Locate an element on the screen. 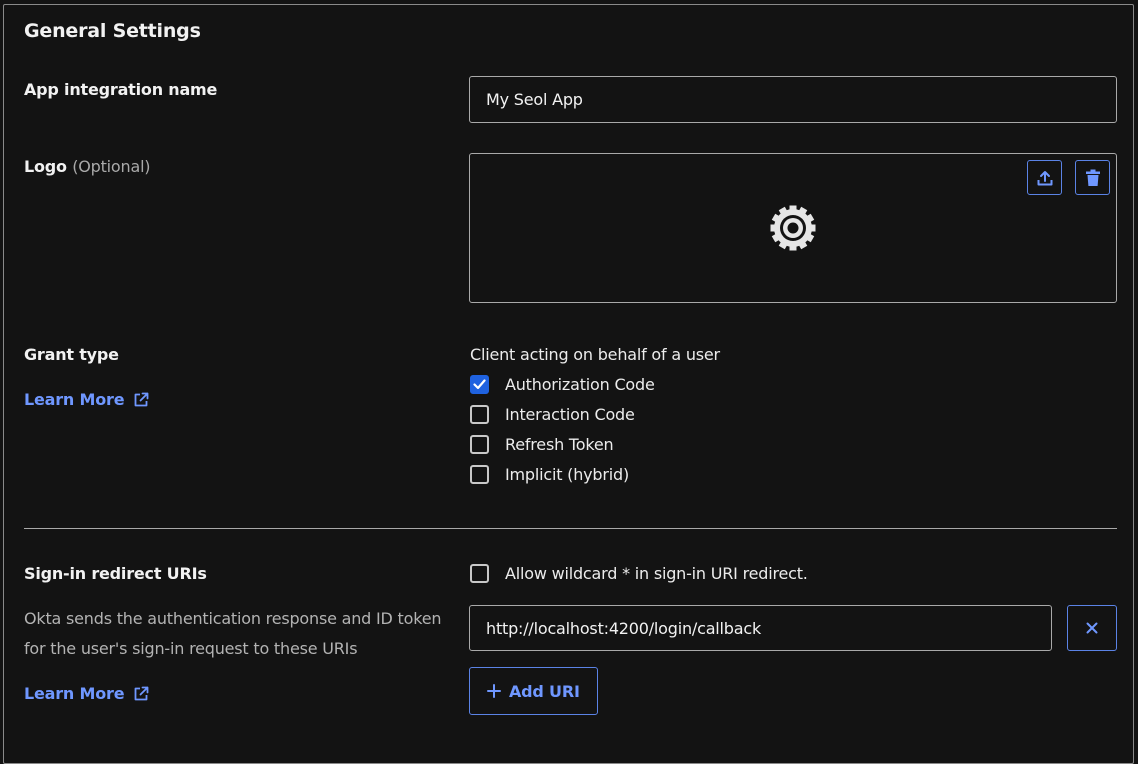 The width and height of the screenshot is (1138, 764). close-icon is located at coordinates (1092, 628).